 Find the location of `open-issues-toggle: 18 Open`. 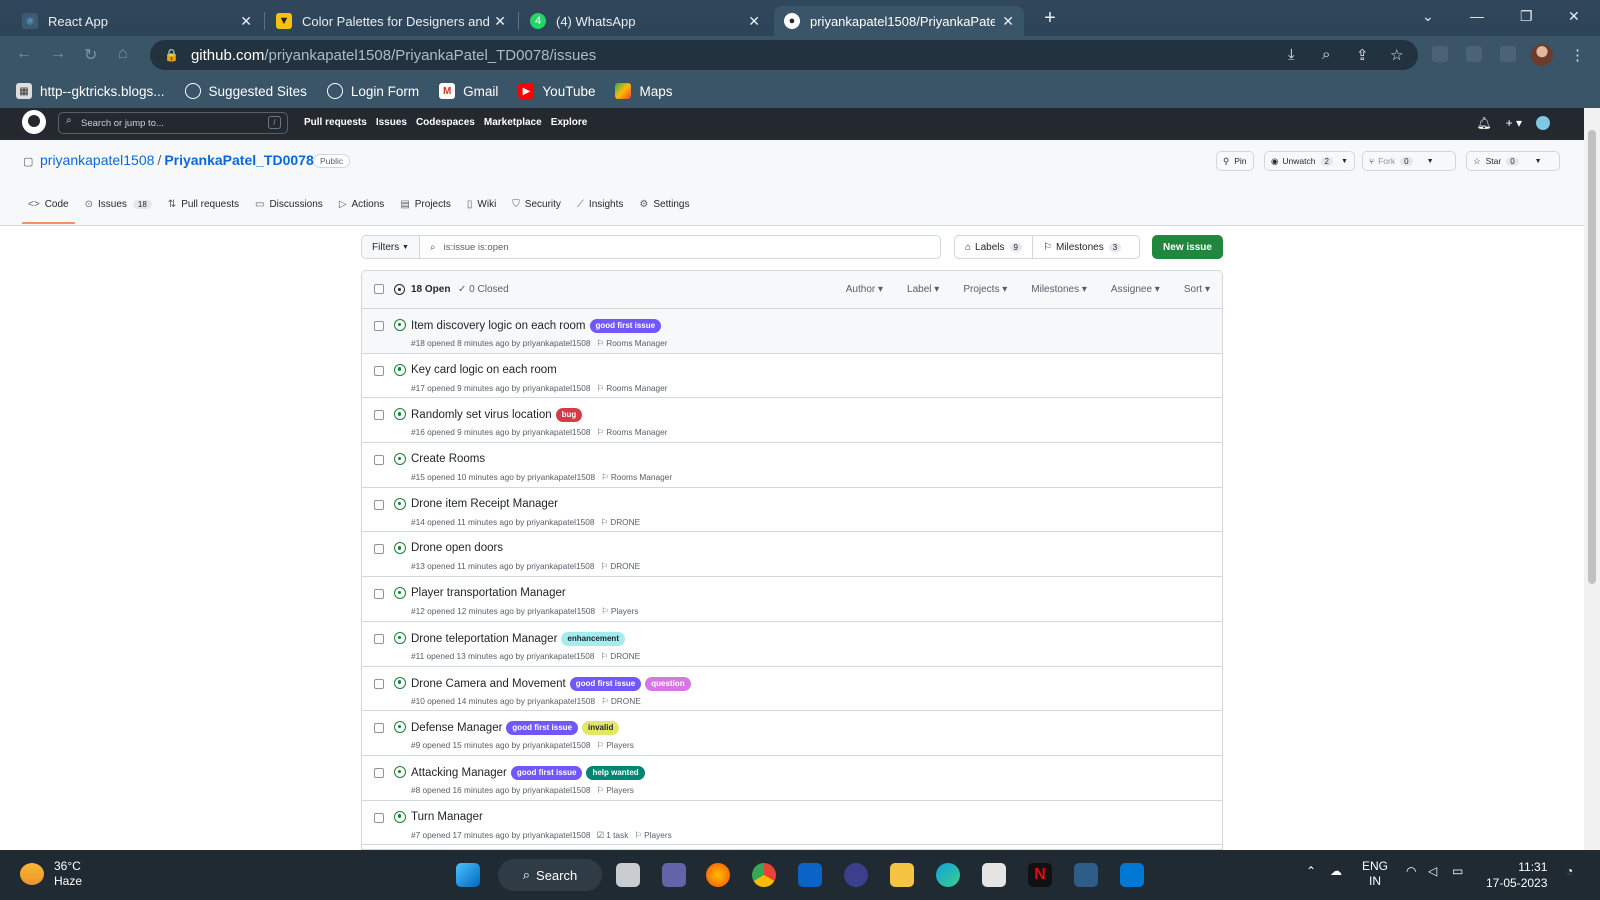

open-issues-toggle: 18 Open is located at coordinates (422, 289).